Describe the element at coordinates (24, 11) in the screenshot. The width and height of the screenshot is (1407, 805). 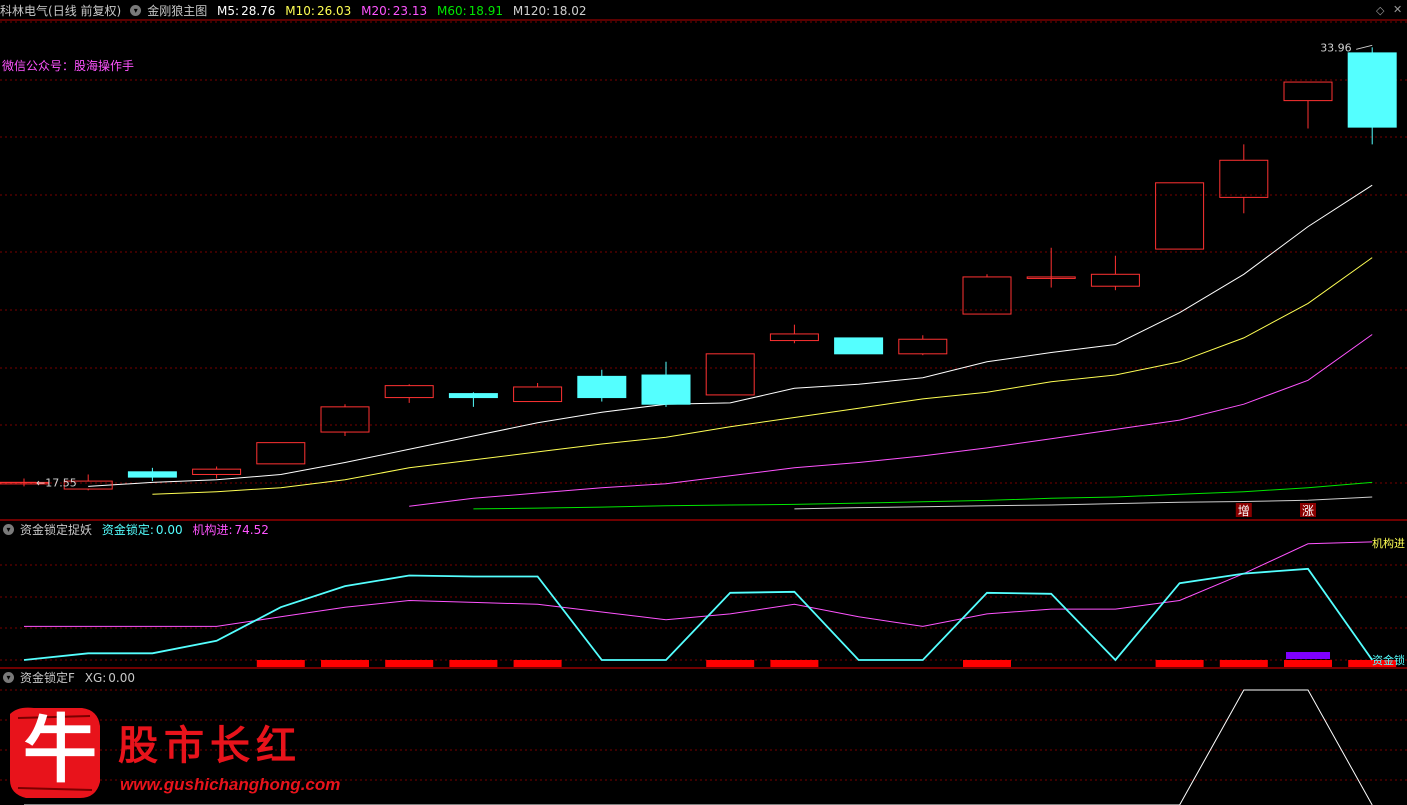
I see `stock-name: 科林电气` at that location.